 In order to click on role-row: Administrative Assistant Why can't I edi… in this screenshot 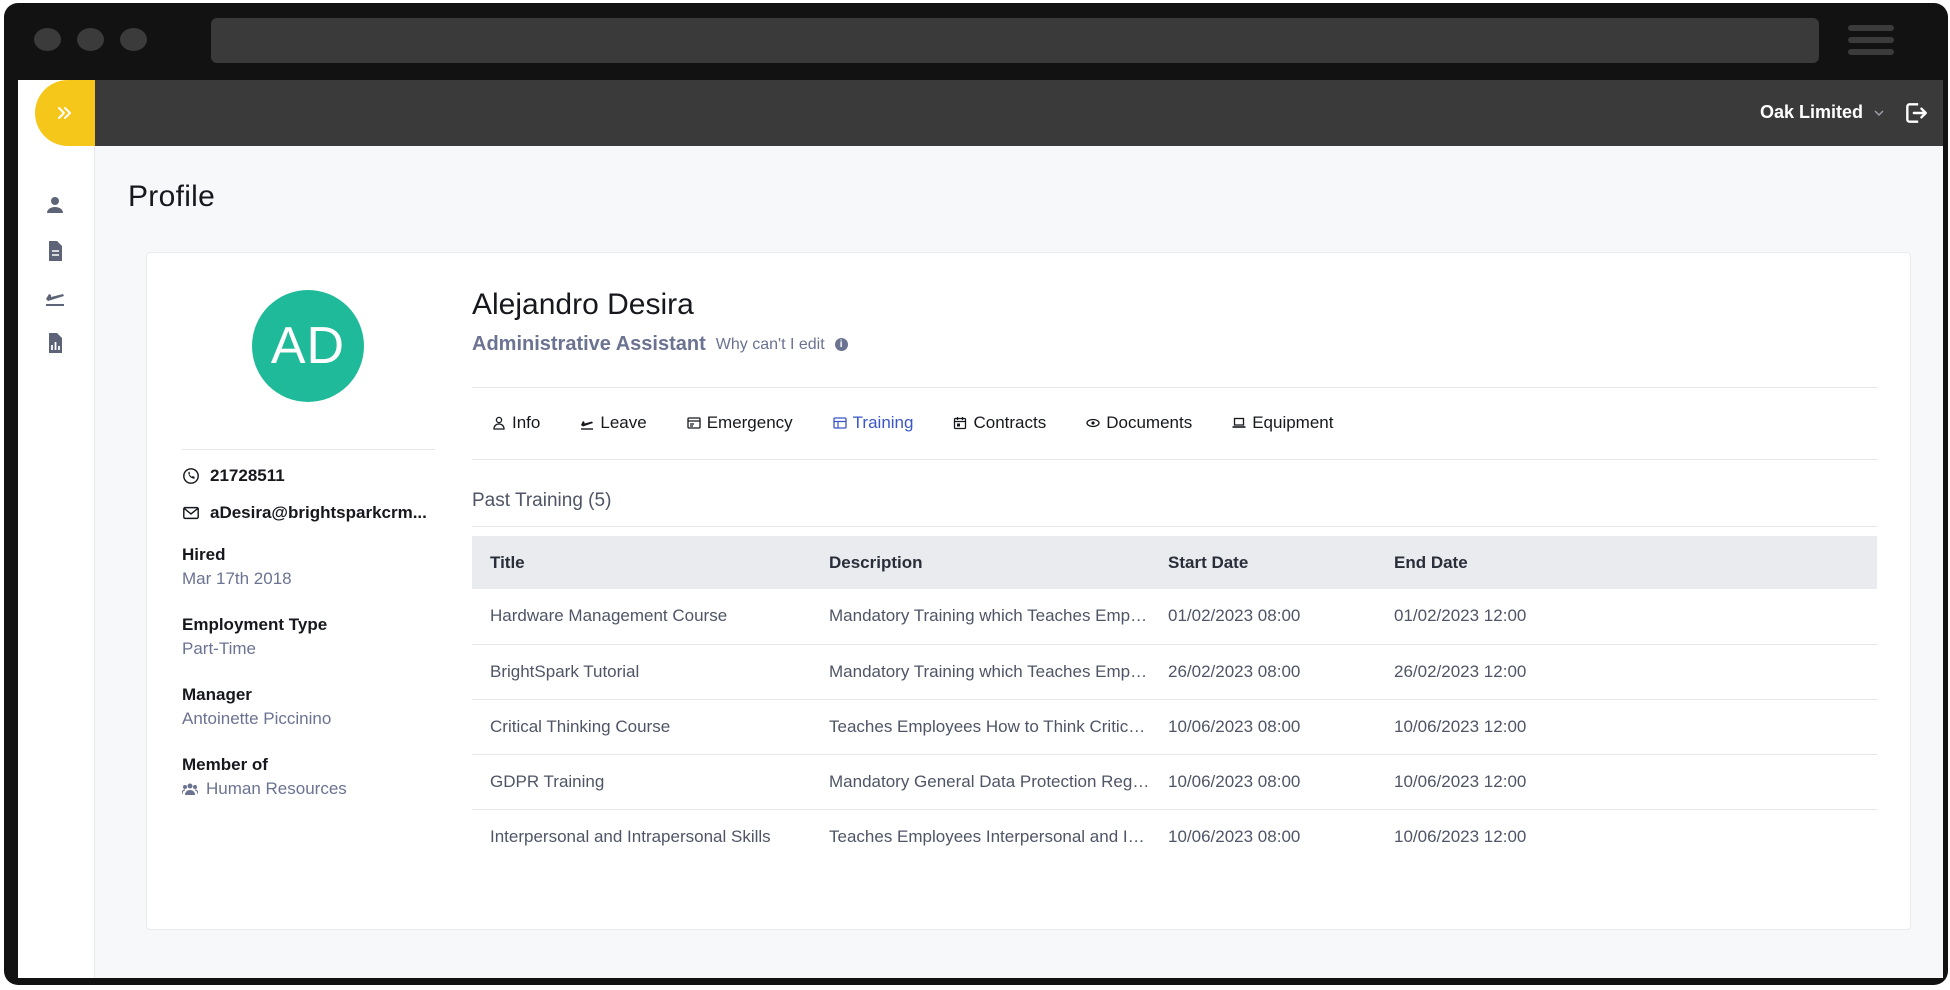, I will do `click(660, 344)`.